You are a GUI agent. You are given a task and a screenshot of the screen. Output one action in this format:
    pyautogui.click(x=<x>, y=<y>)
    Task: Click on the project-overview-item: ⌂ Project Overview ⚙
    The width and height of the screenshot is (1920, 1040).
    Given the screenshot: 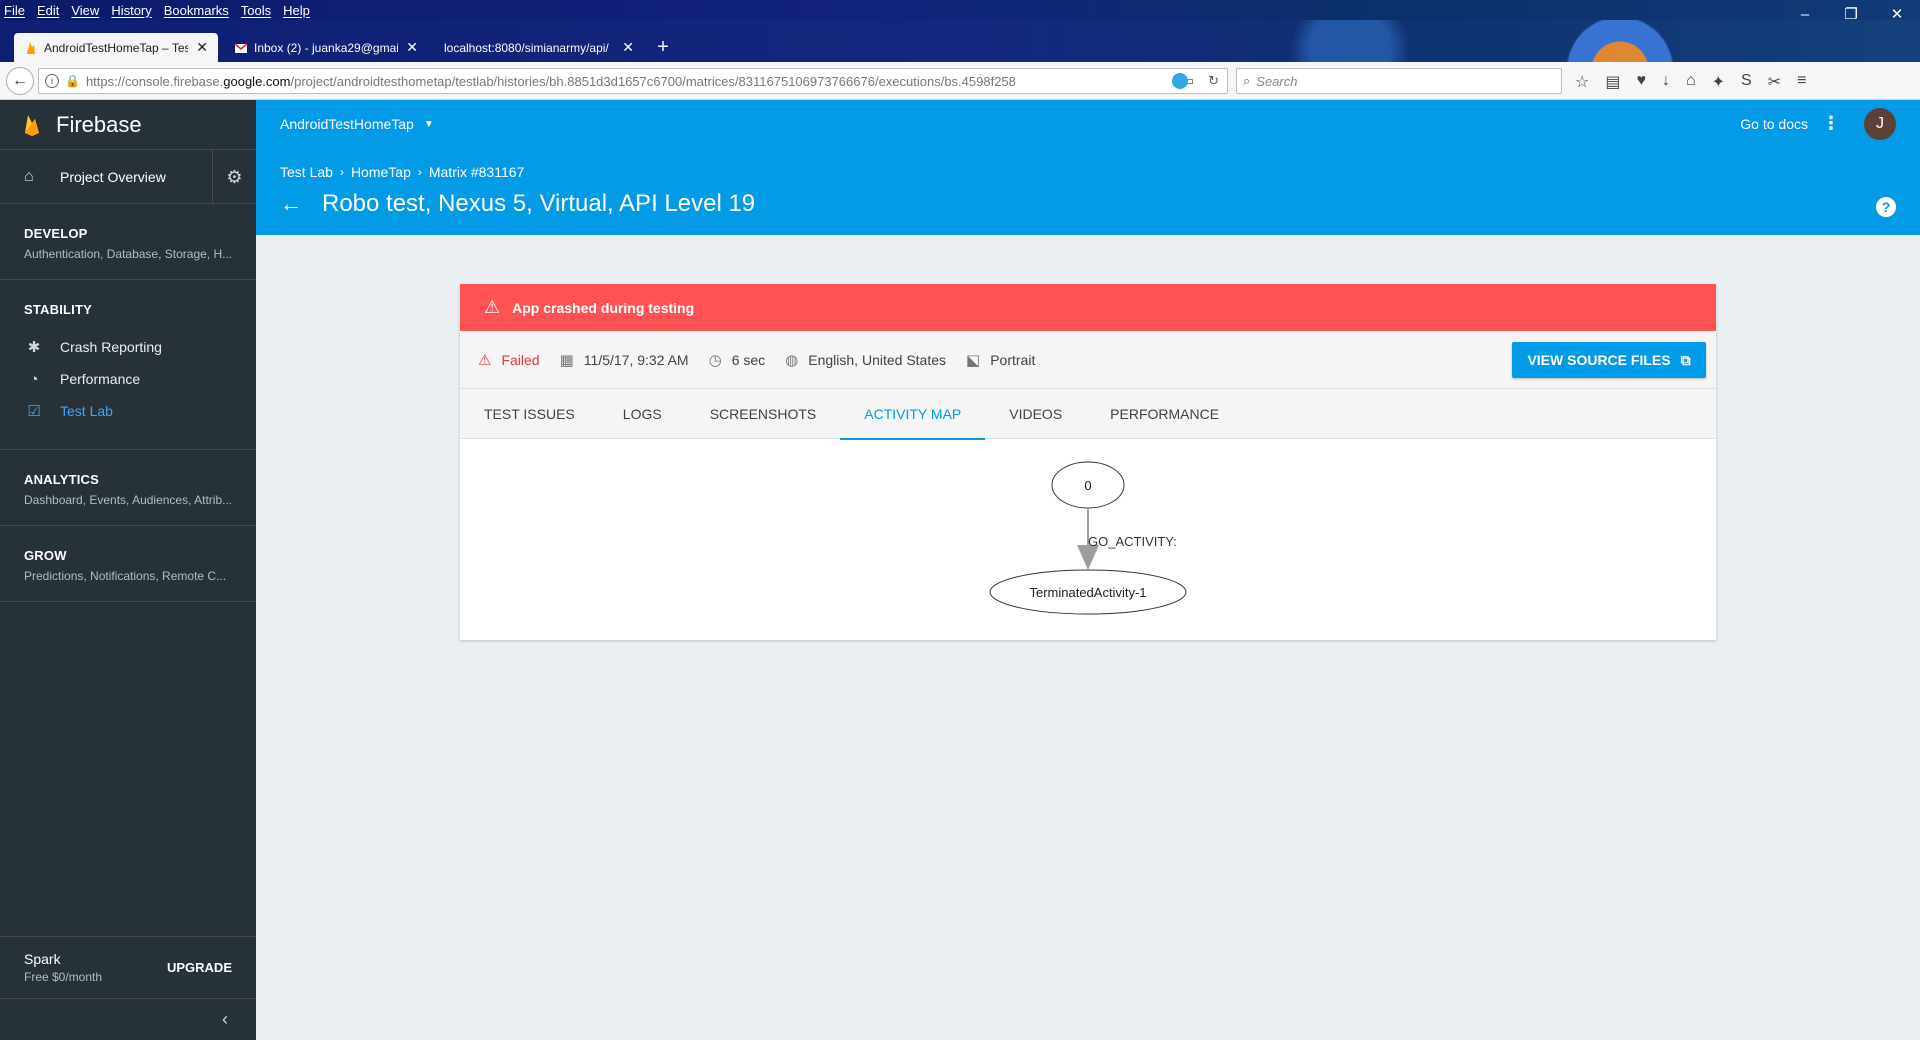 What is the action you would take?
    pyautogui.click(x=128, y=177)
    